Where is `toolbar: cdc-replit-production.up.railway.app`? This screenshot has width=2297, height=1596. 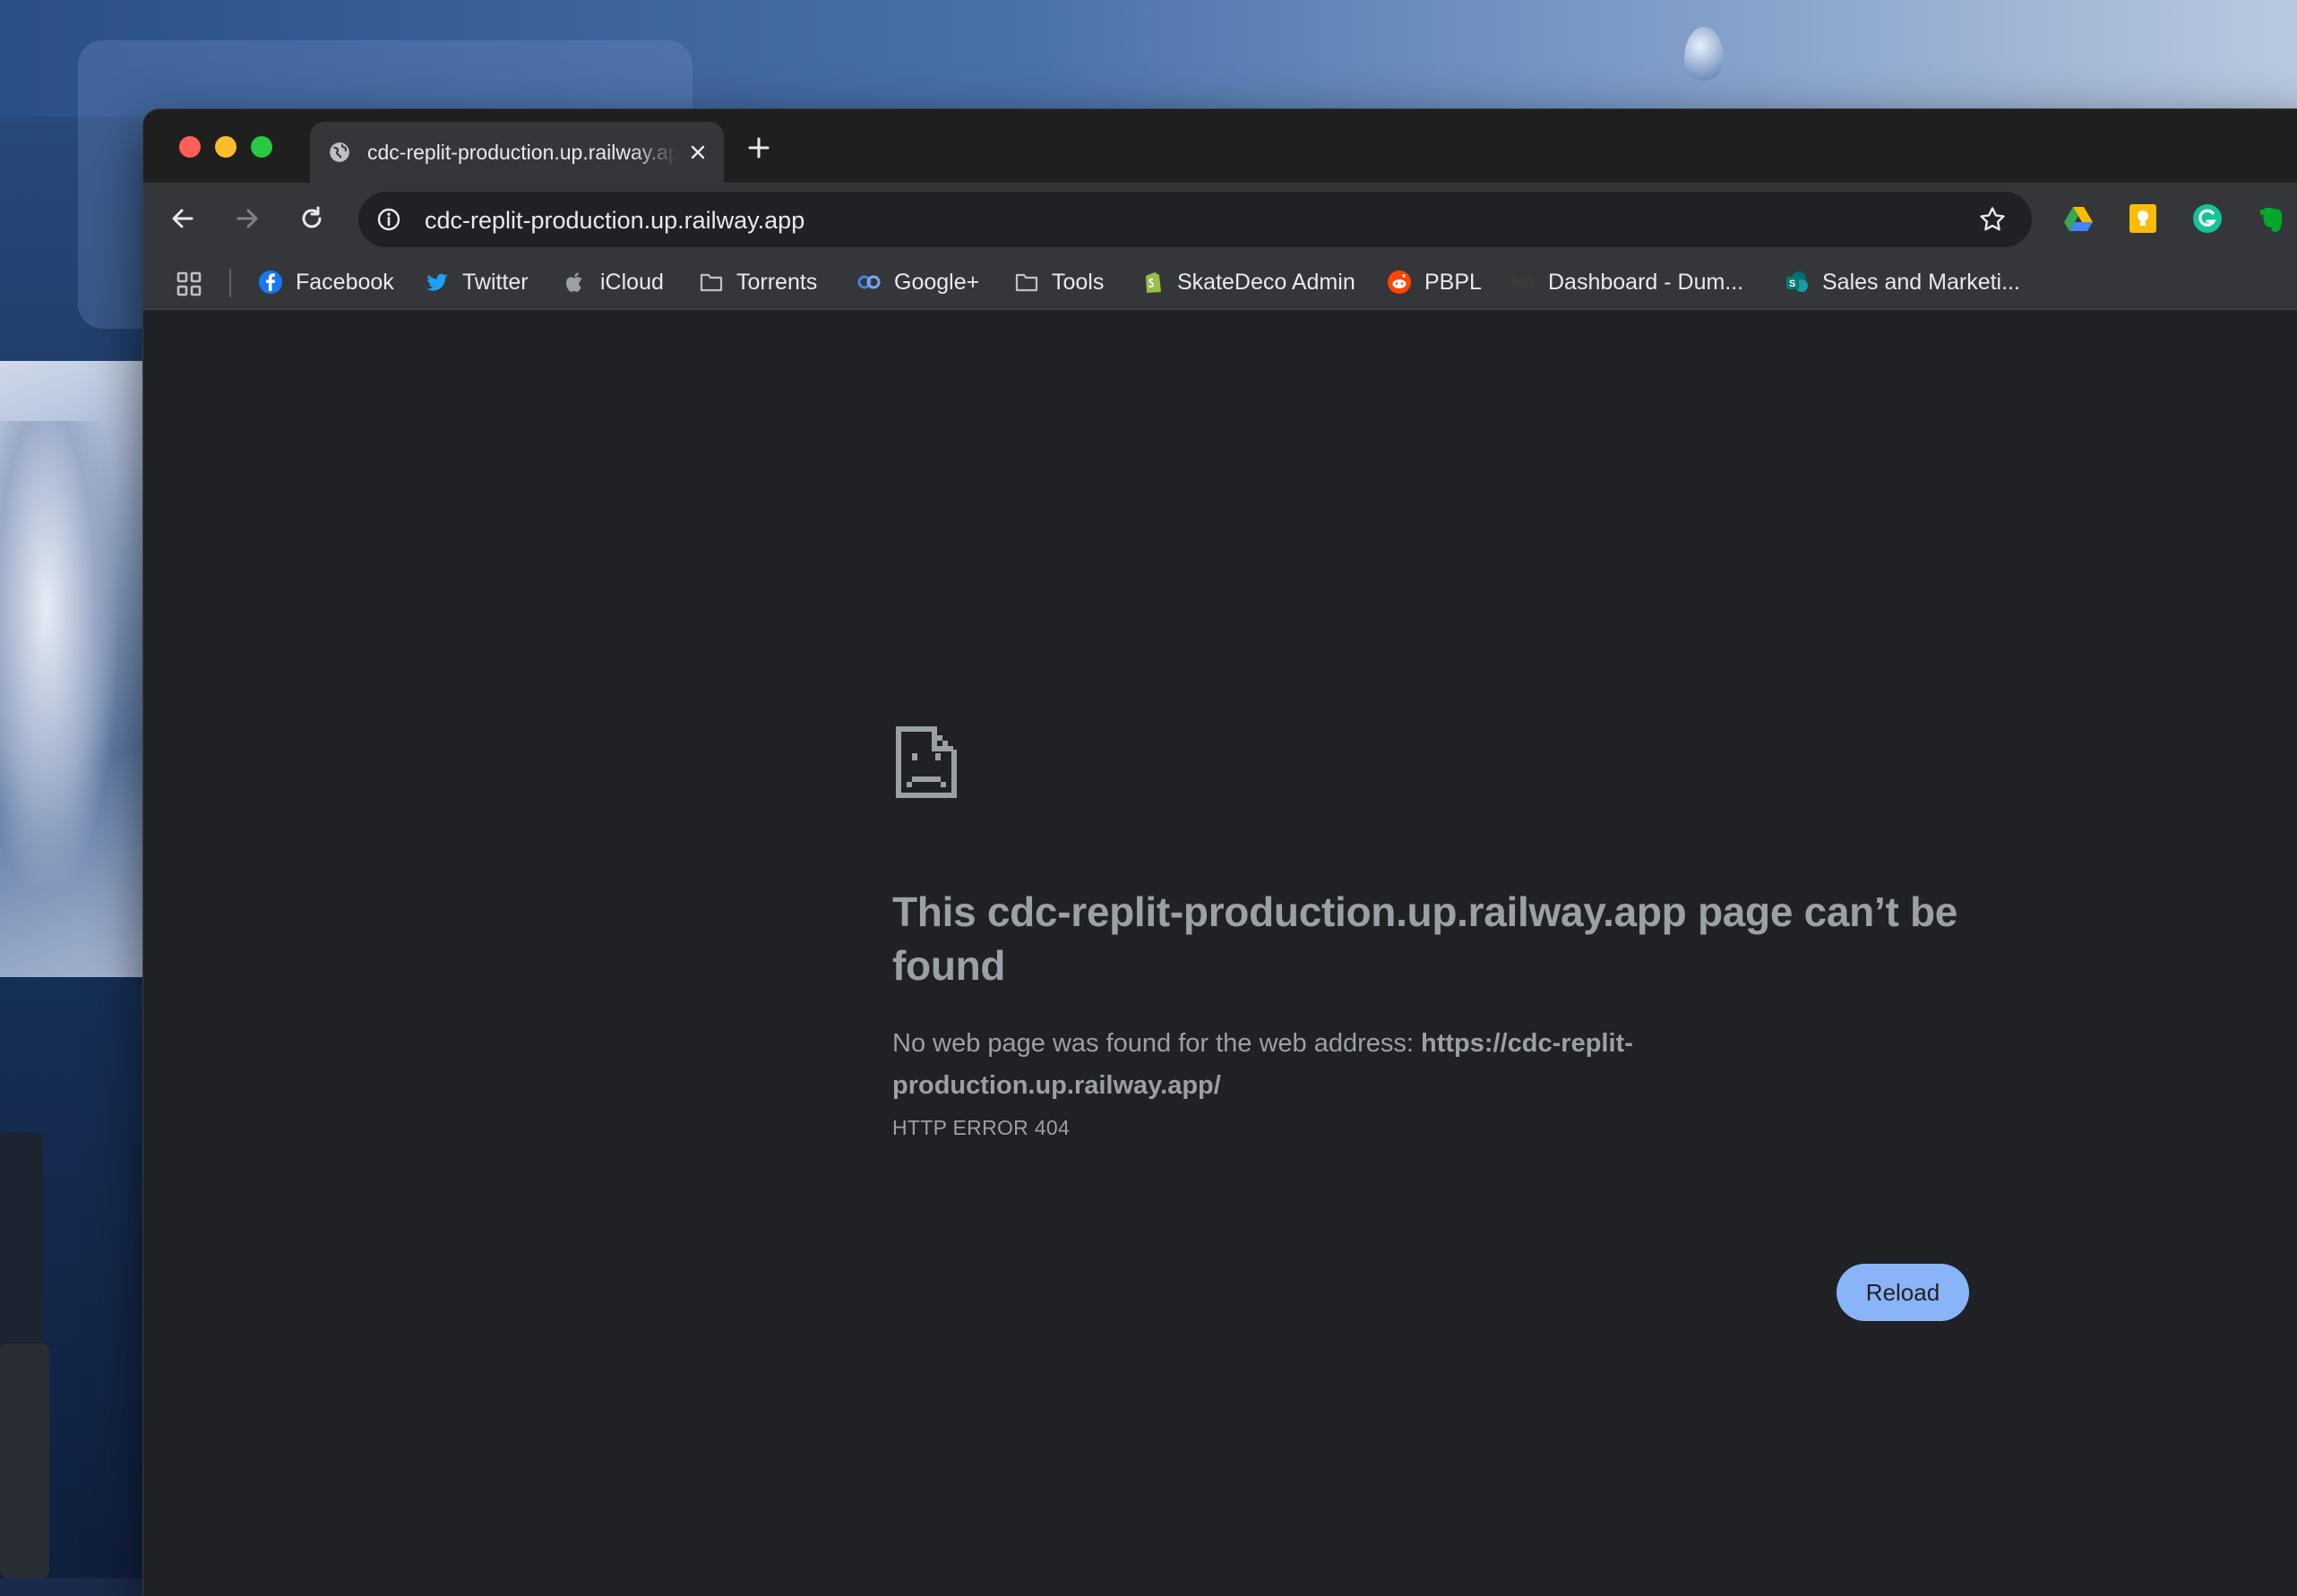
toolbar: cdc-replit-production.up.railway.app is located at coordinates (1220, 219).